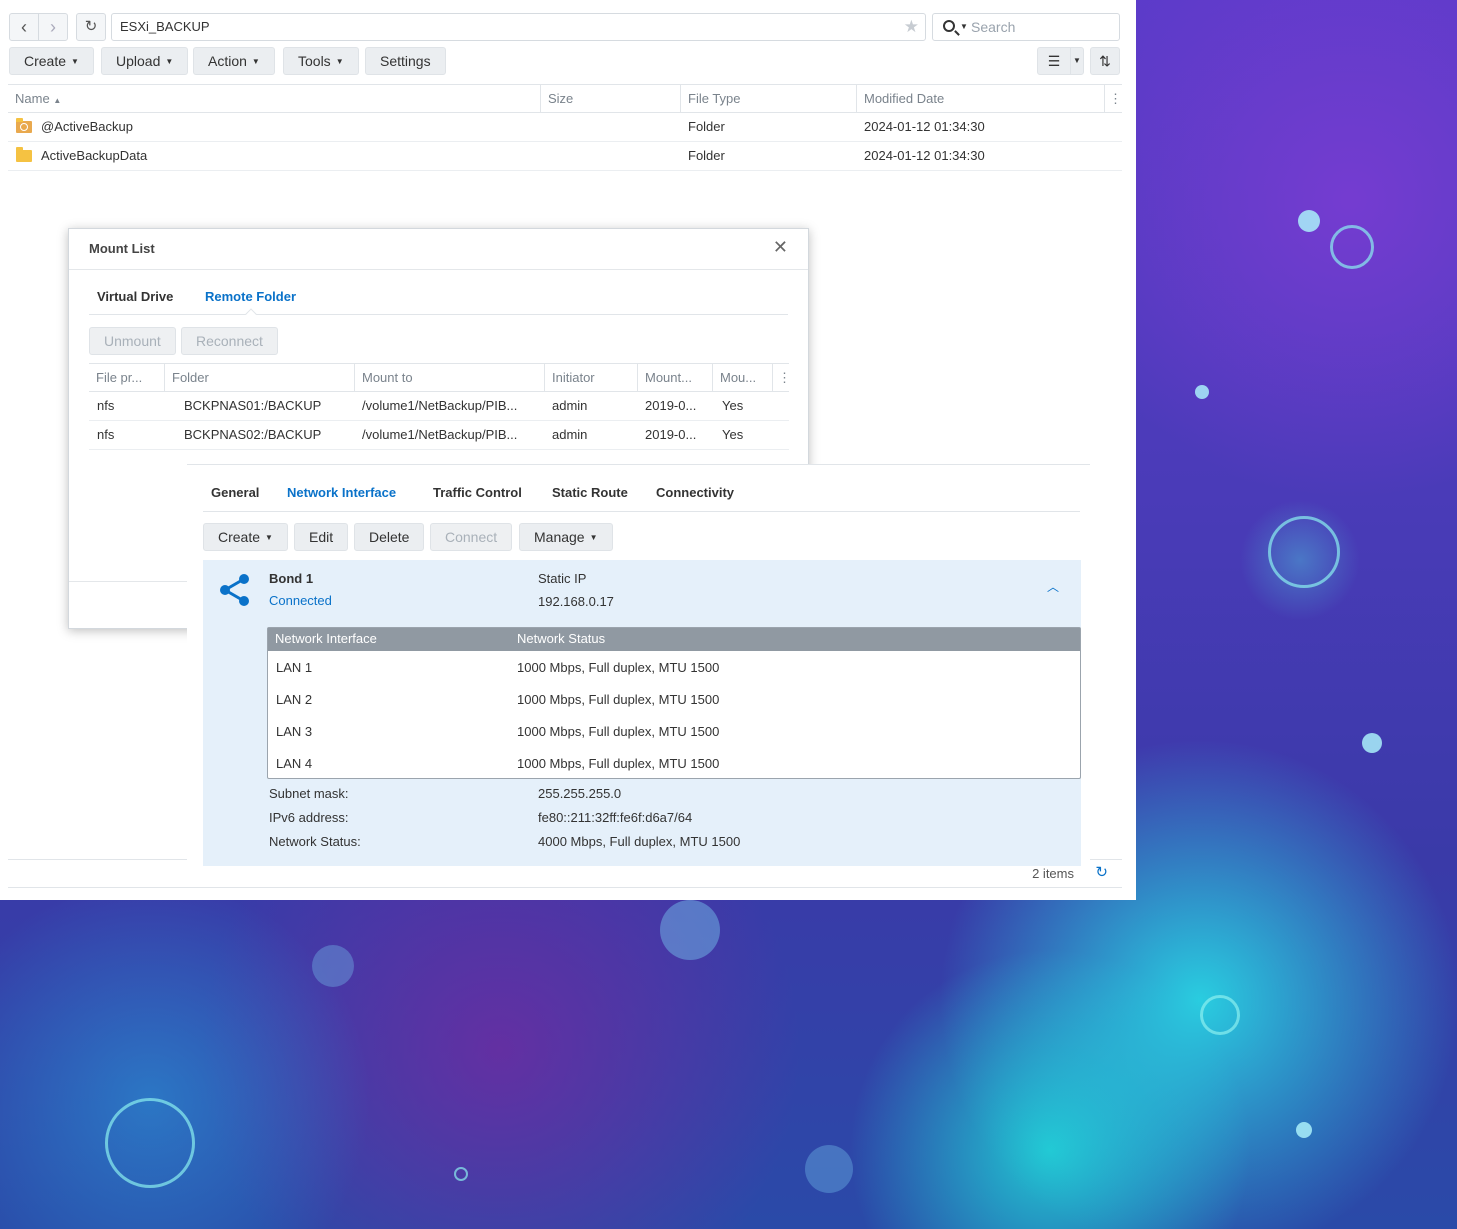 The width and height of the screenshot is (1457, 1229). Describe the element at coordinates (294, 763) in the screenshot. I see `interface-name: LAN 4` at that location.